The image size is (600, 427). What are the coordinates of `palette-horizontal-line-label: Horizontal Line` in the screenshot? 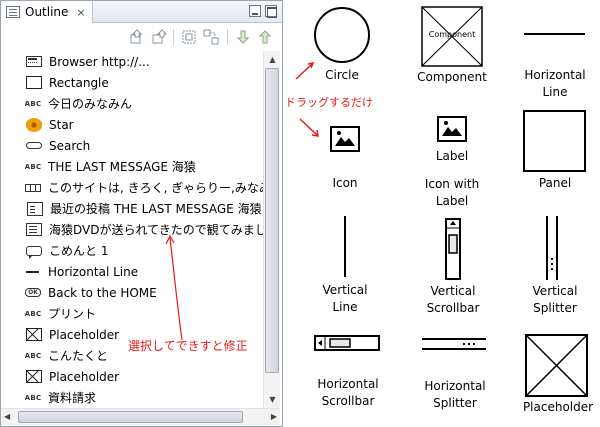 It's located at (555, 83).